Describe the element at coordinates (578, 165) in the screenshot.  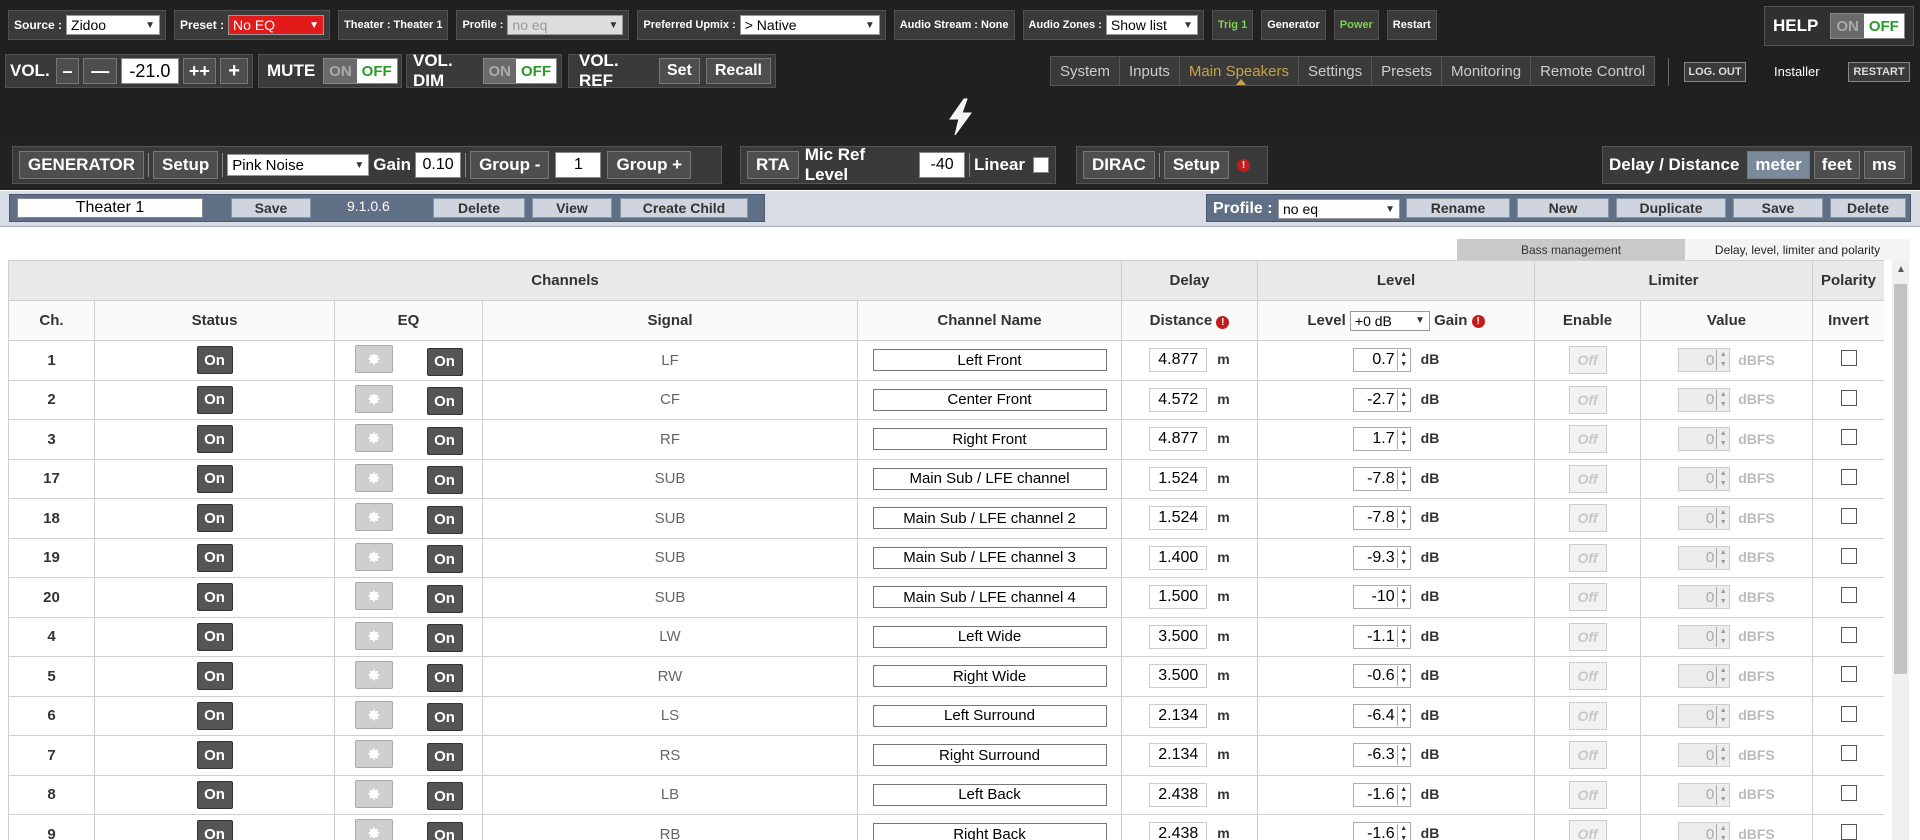
I see `group-input: 1` at that location.